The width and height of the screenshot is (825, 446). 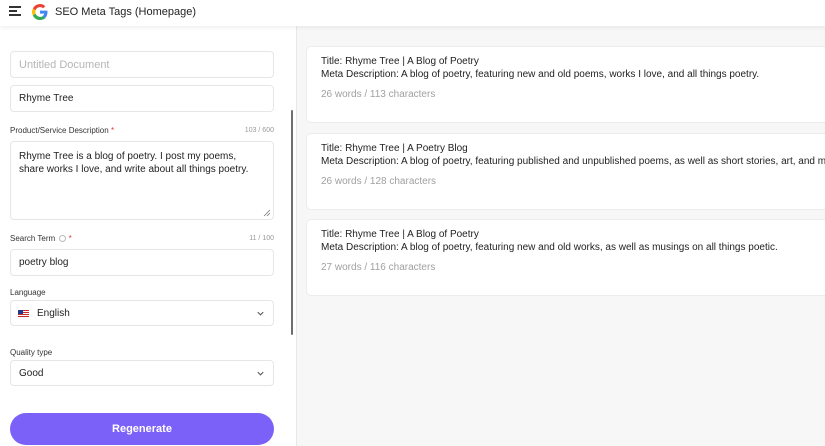 I want to click on language-value: English, so click(x=53, y=313).